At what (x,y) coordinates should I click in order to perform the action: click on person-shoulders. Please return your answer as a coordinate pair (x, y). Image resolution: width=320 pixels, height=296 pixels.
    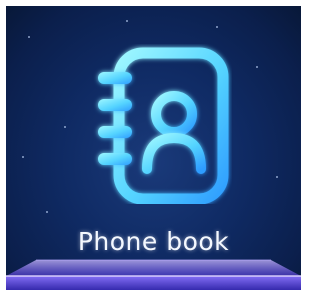
    Looking at the image, I should click on (174, 153).